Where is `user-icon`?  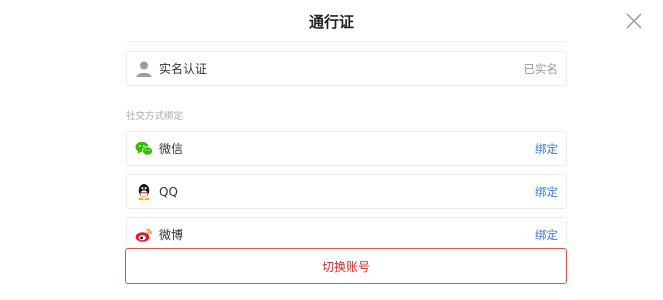 user-icon is located at coordinates (144, 69).